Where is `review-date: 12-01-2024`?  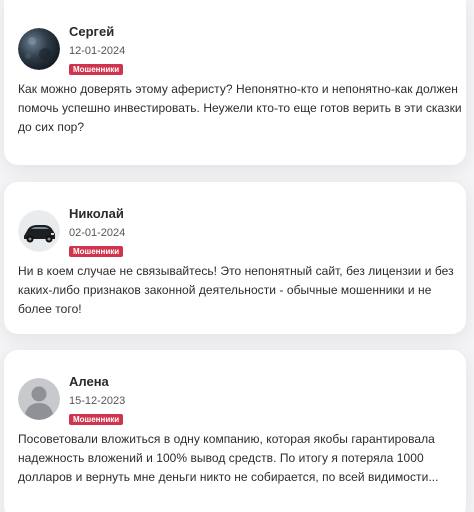 review-date: 12-01-2024 is located at coordinates (97, 51).